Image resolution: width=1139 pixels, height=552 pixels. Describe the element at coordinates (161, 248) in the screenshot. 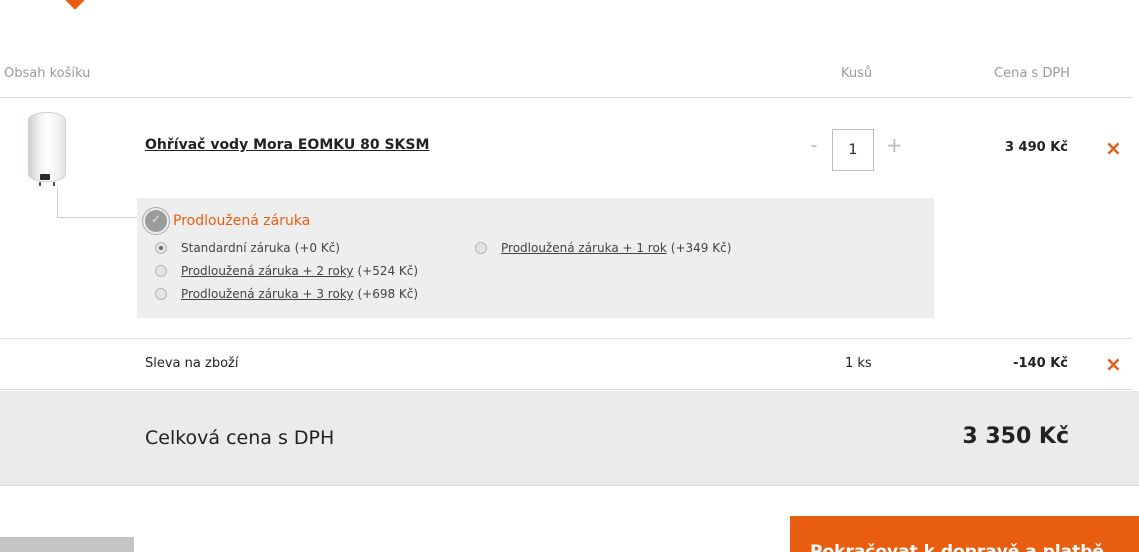

I see `radio-standard` at that location.